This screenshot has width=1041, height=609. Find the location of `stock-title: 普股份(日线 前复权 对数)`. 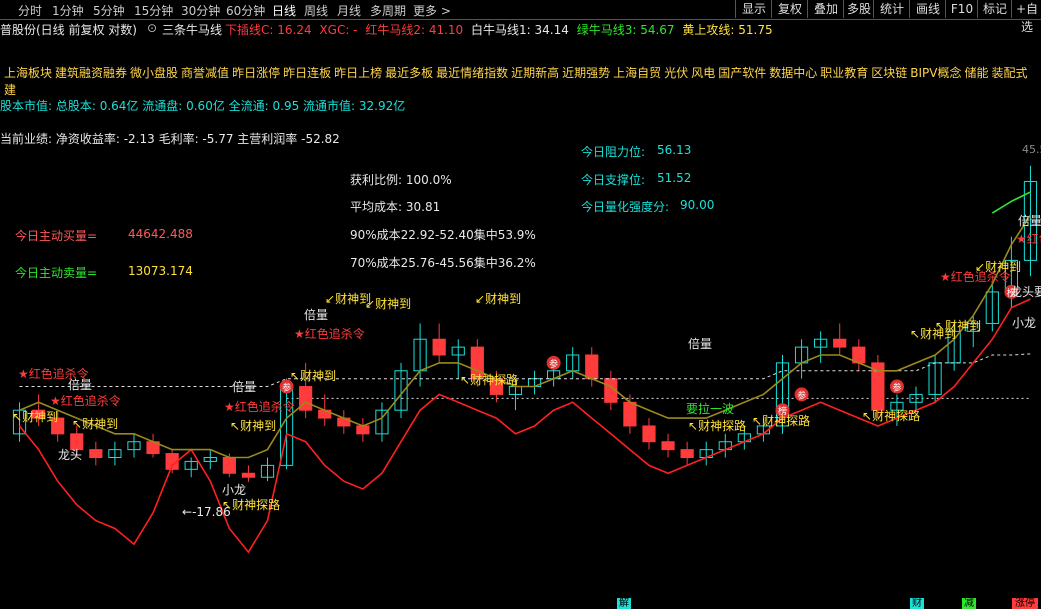

stock-title: 普股份(日线 前复权 对数) is located at coordinates (68, 30).